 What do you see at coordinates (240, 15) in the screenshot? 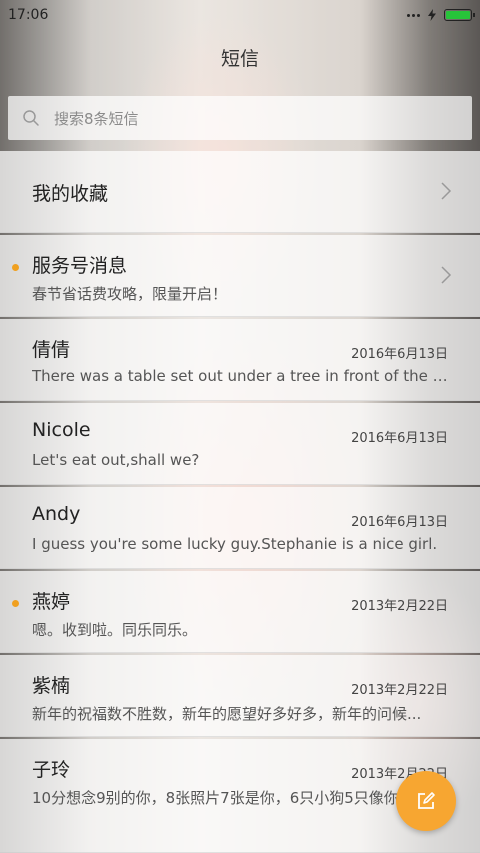
I see `status-bar: 17:06` at bounding box center [240, 15].